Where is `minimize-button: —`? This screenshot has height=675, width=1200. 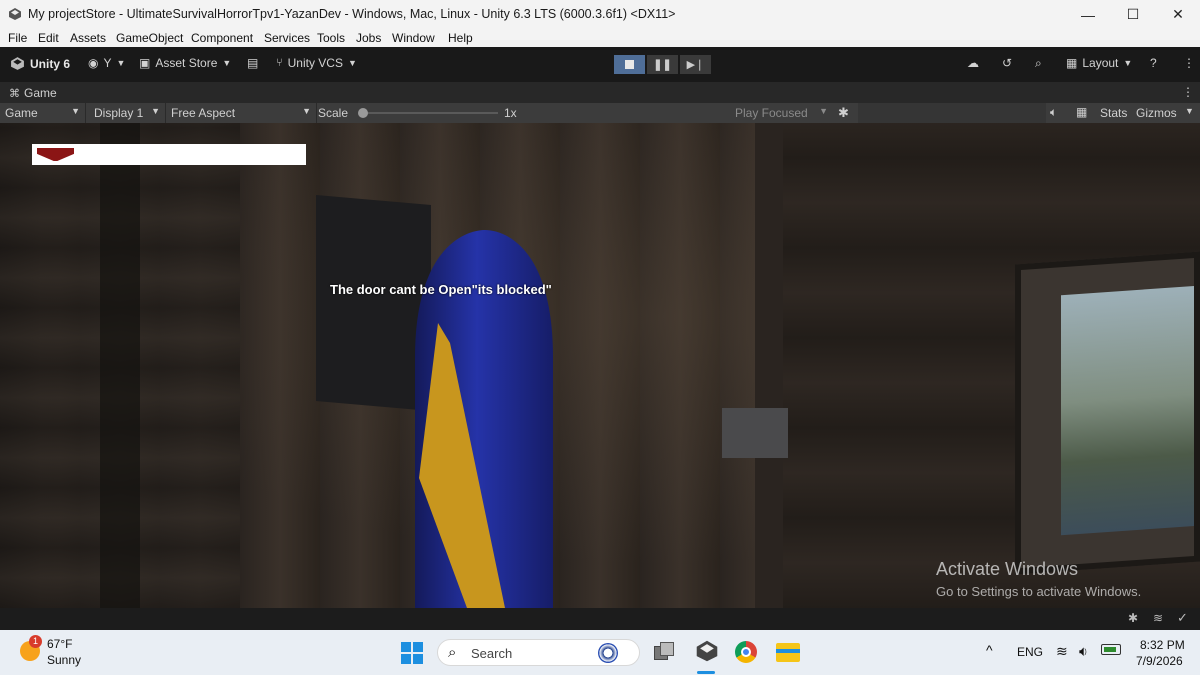
minimize-button: — is located at coordinates (1088, 14).